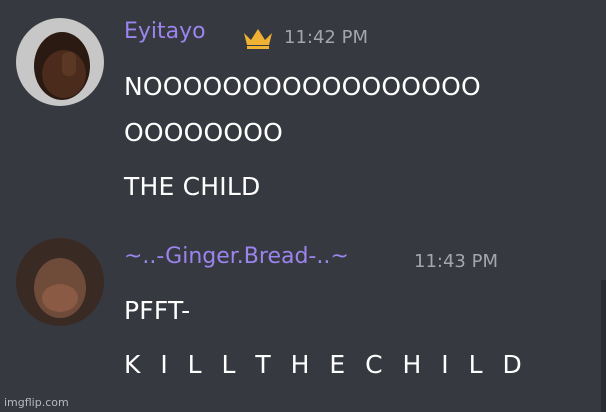  What do you see at coordinates (456, 261) in the screenshot?
I see `timestamp: 11:43 PM` at bounding box center [456, 261].